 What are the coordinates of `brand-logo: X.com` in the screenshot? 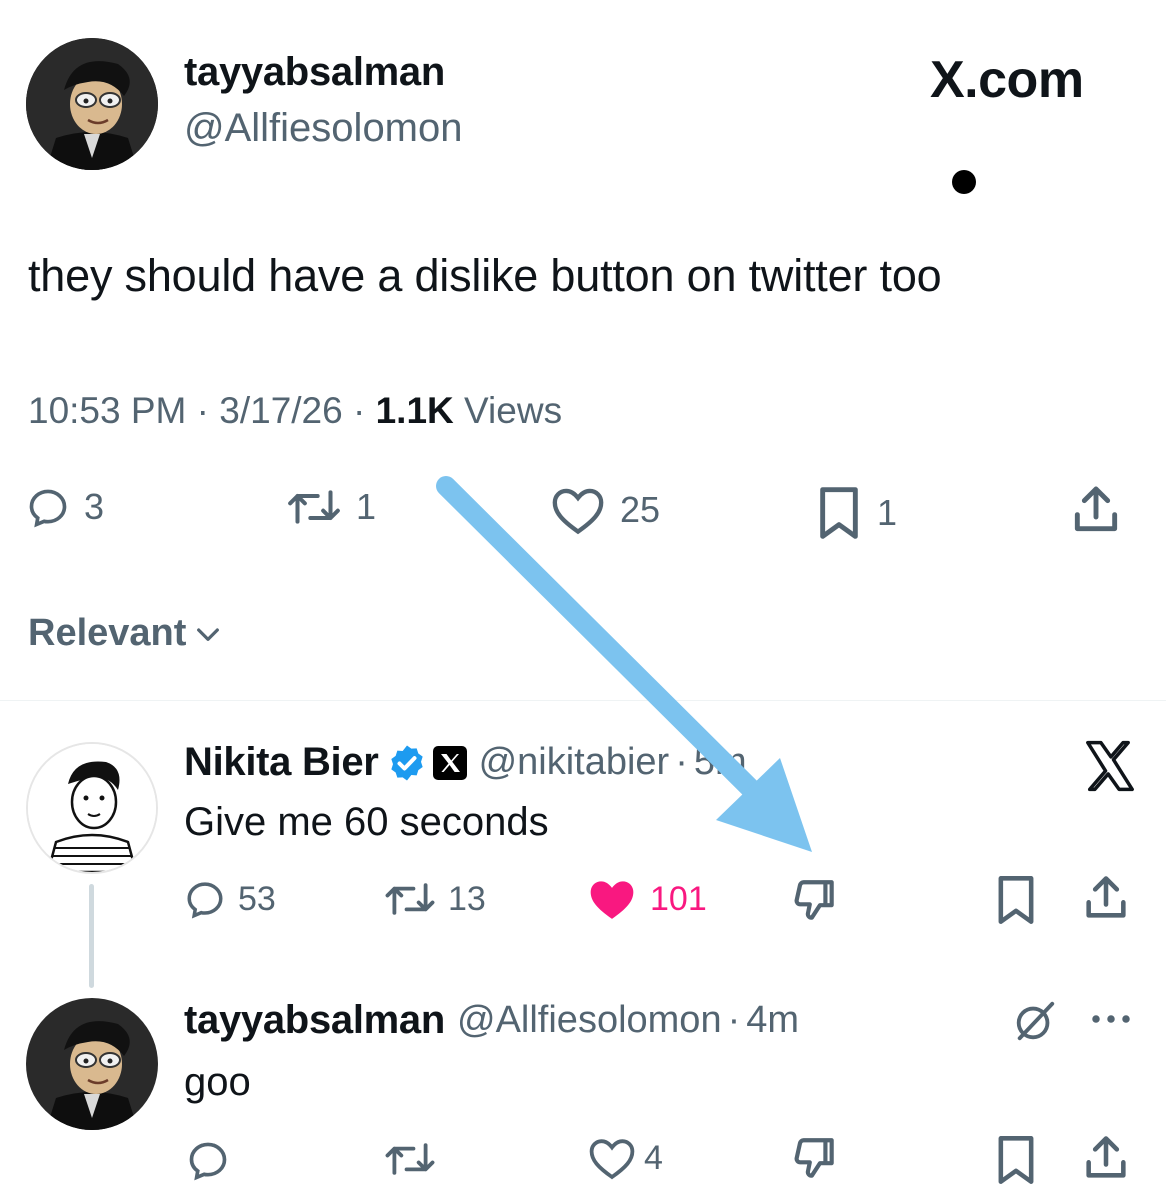 It's located at (1007, 80).